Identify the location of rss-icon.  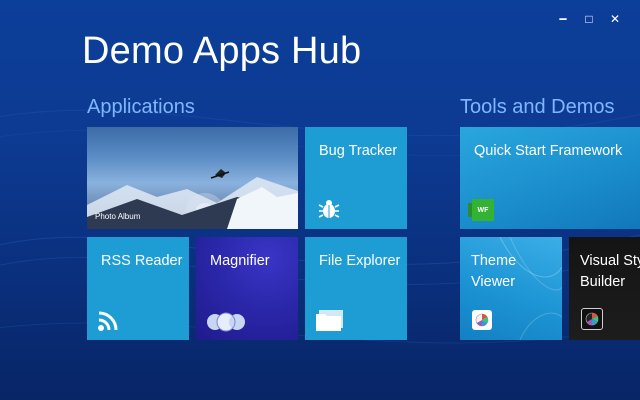
(108, 321).